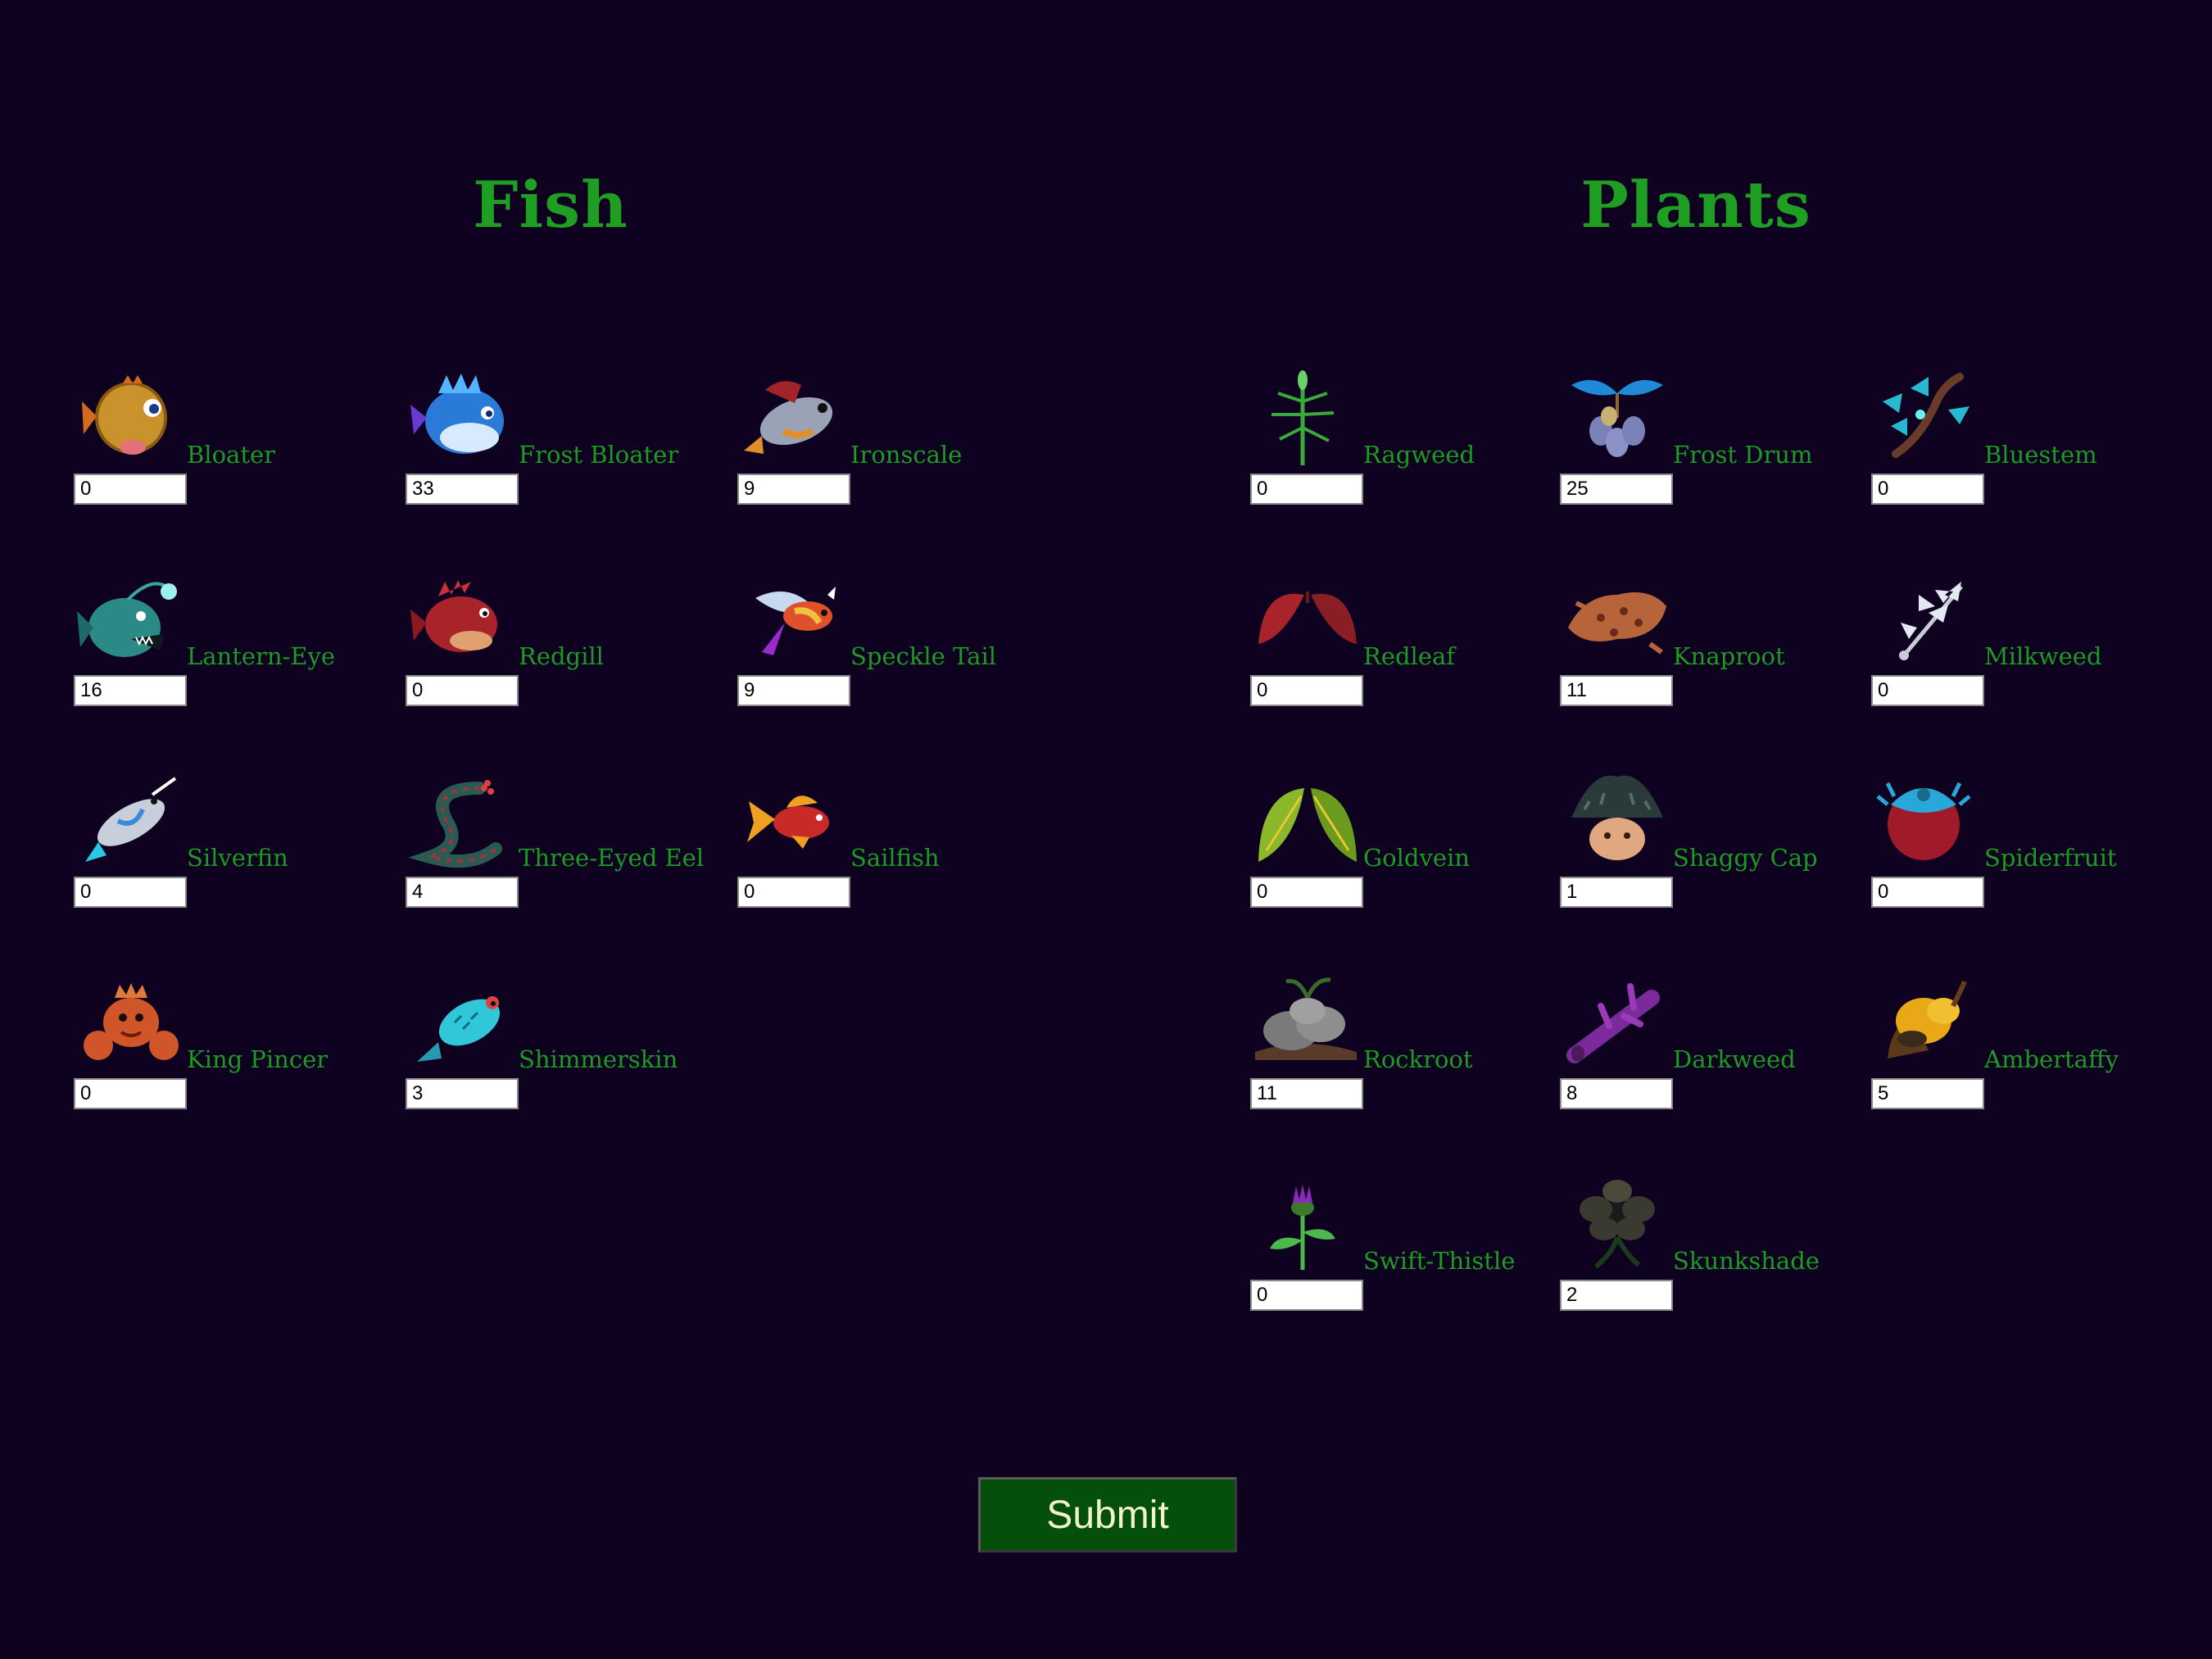 The width and height of the screenshot is (2212, 1659). I want to click on fish-label: Frost Bloater, so click(599, 455).